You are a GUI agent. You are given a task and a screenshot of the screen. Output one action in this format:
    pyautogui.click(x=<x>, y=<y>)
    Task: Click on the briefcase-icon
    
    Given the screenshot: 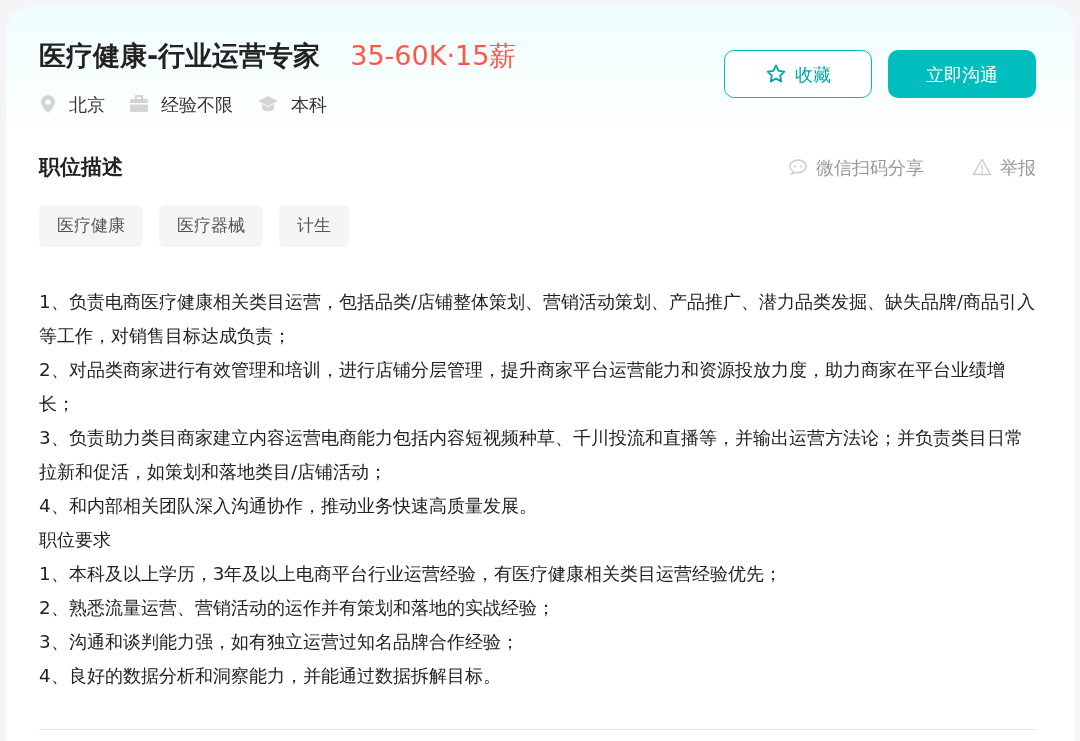 What is the action you would take?
    pyautogui.click(x=139, y=104)
    